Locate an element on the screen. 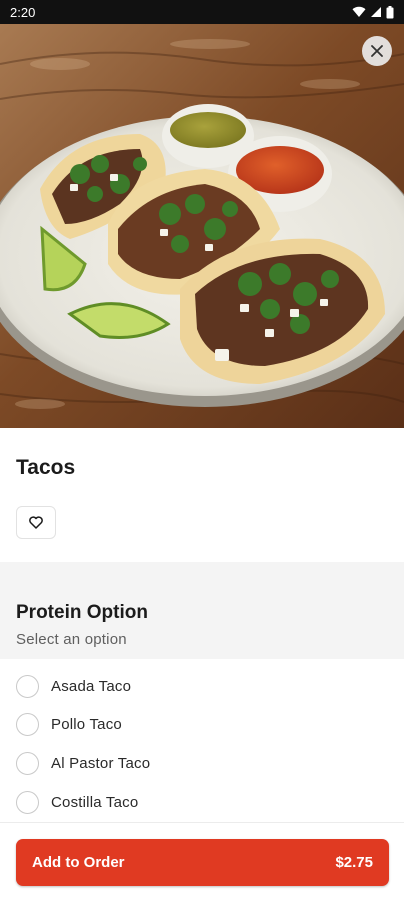  order-price: $2.75 is located at coordinates (354, 862).